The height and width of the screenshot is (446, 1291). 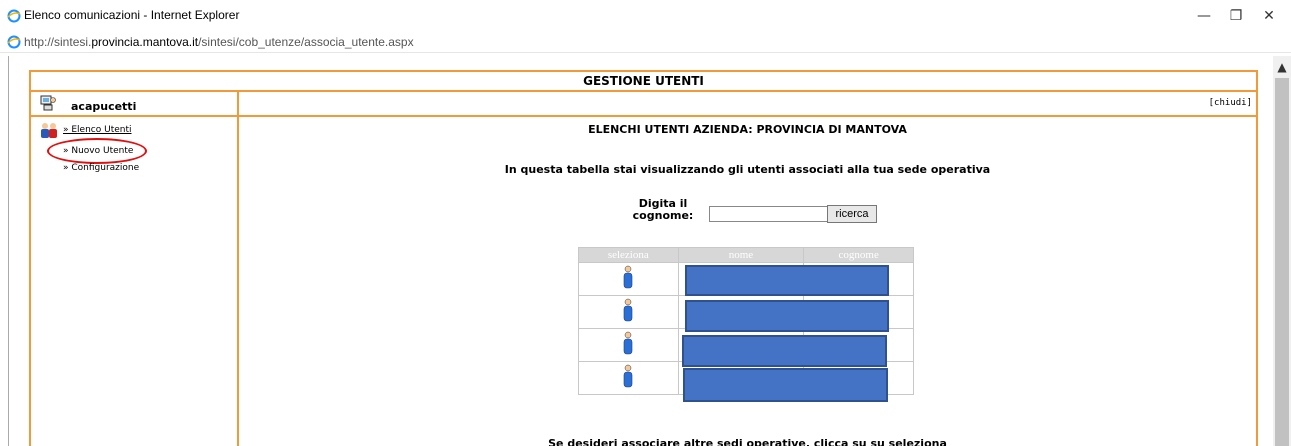 What do you see at coordinates (104, 106) in the screenshot?
I see `username: acapucetti` at bounding box center [104, 106].